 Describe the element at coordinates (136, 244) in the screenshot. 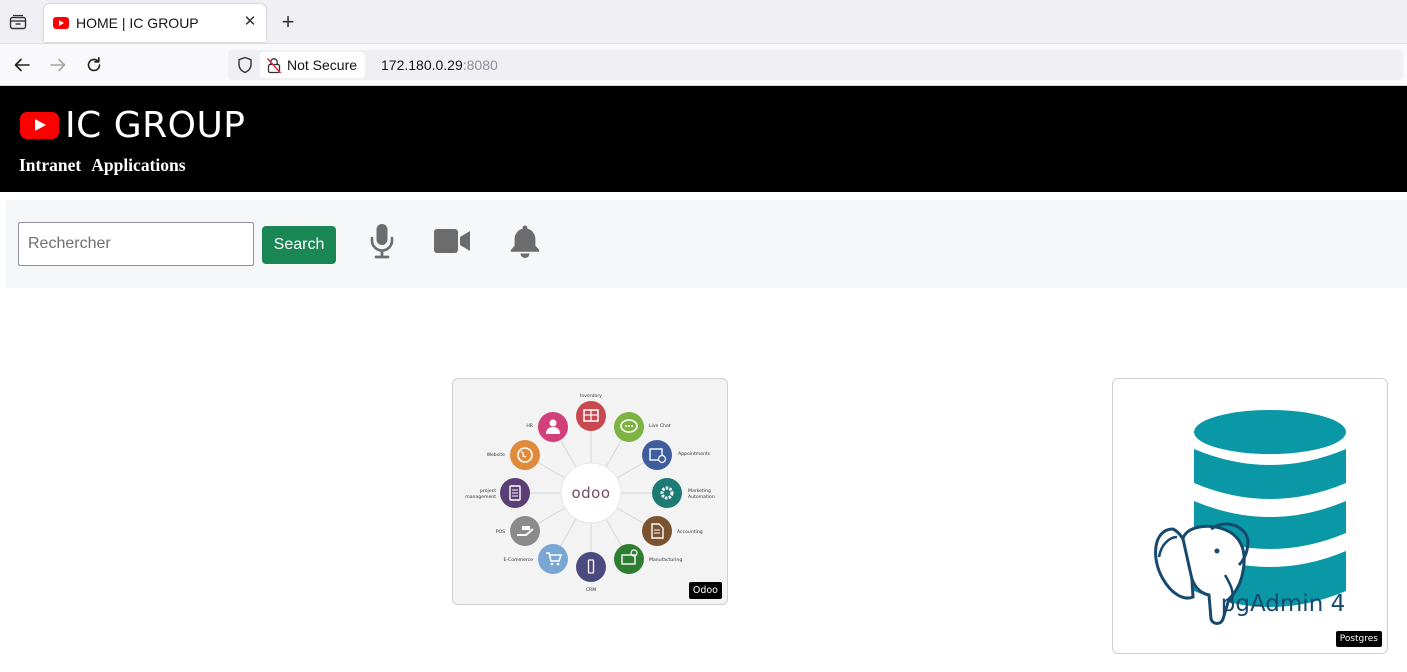

I see `search-input` at that location.